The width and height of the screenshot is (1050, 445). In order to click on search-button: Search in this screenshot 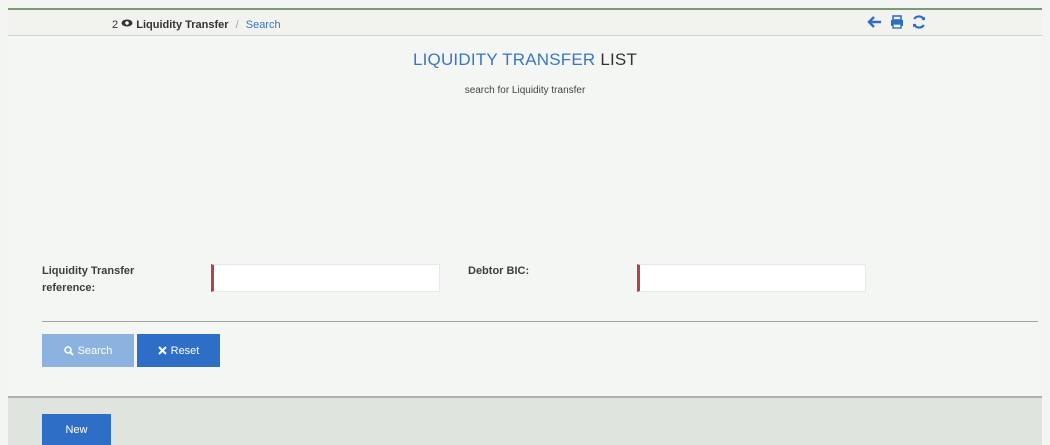, I will do `click(88, 350)`.